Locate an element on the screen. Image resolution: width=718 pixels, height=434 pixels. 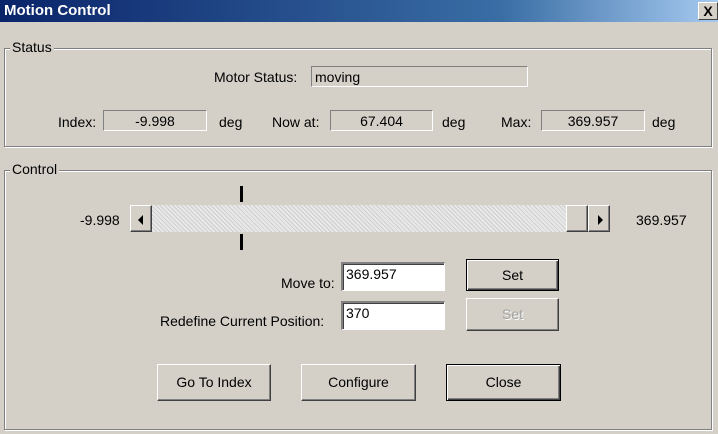
status-legend: Status is located at coordinates (32, 47).